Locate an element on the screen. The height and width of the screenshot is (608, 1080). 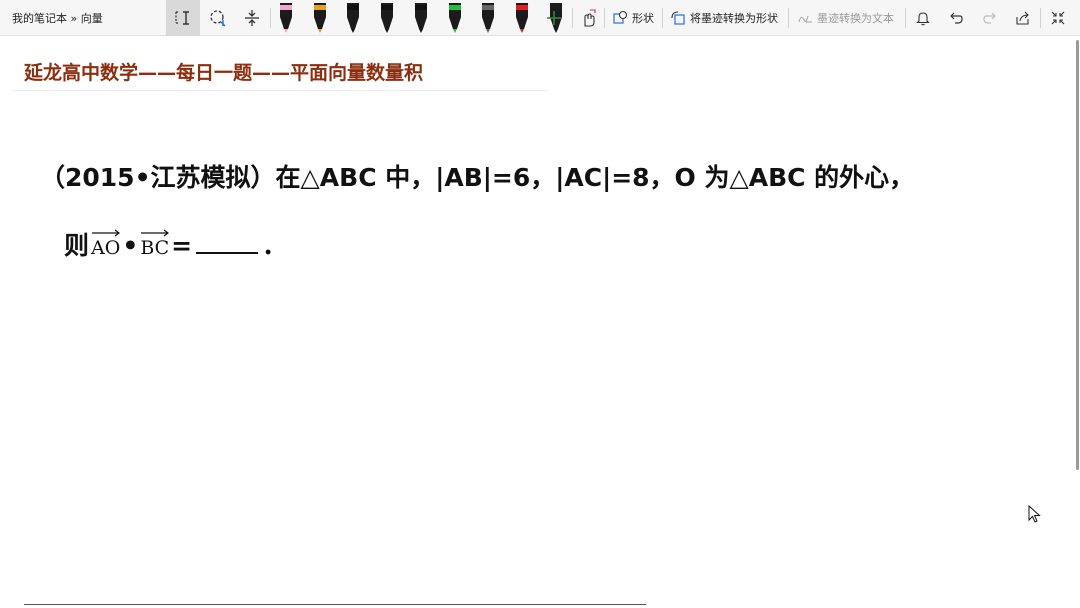
shapes-icon is located at coordinates (620, 17).